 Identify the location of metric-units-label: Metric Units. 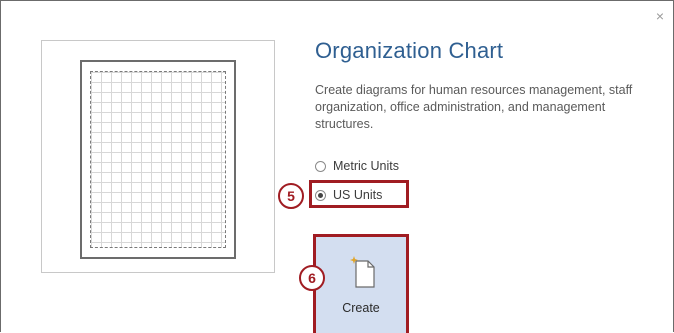
(366, 166).